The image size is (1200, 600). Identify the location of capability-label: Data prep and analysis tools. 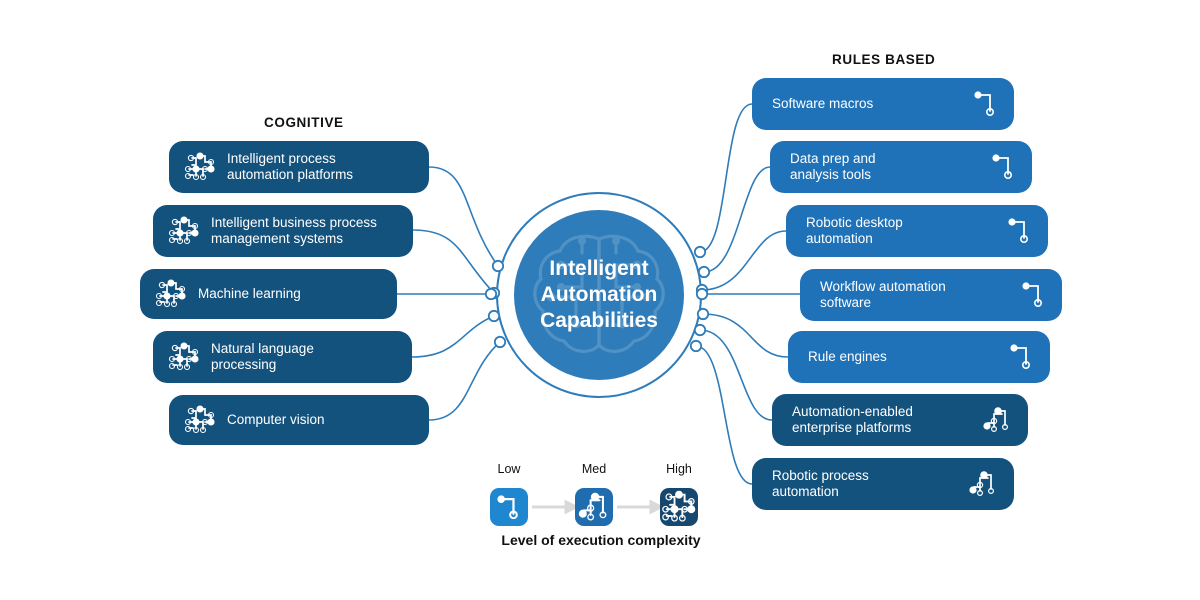
(833, 166).